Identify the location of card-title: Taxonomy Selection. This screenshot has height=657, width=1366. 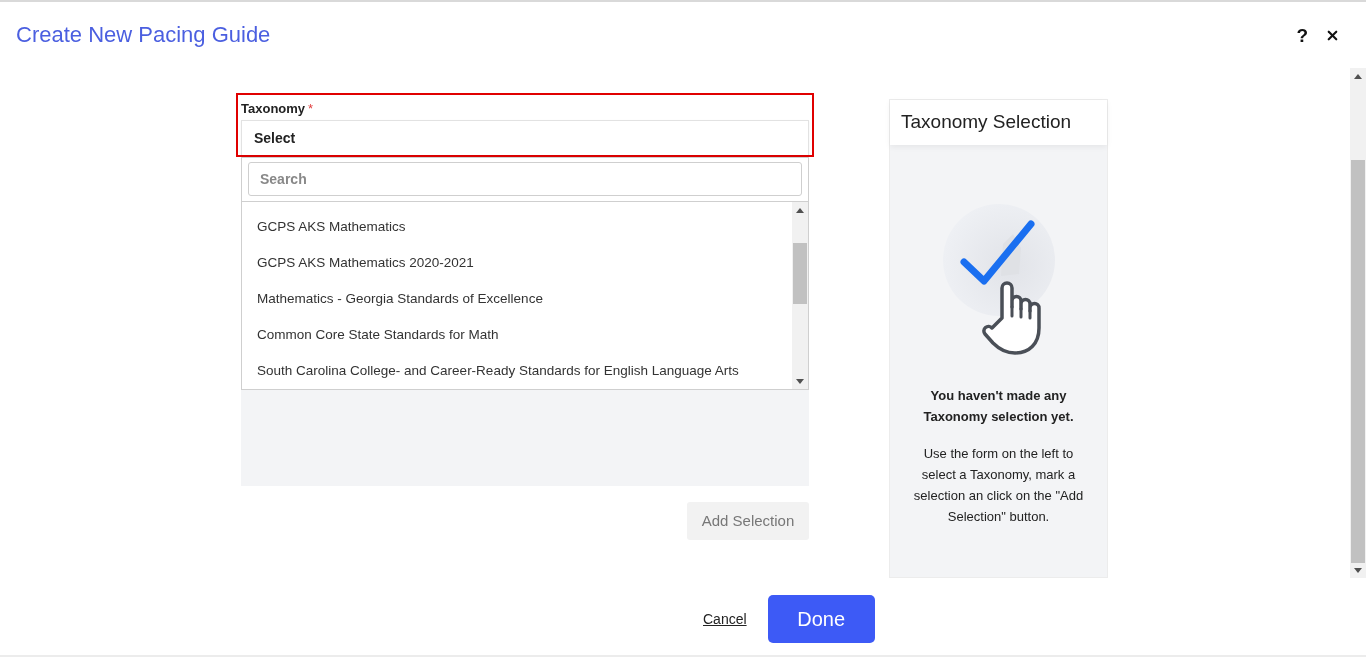
(986, 122).